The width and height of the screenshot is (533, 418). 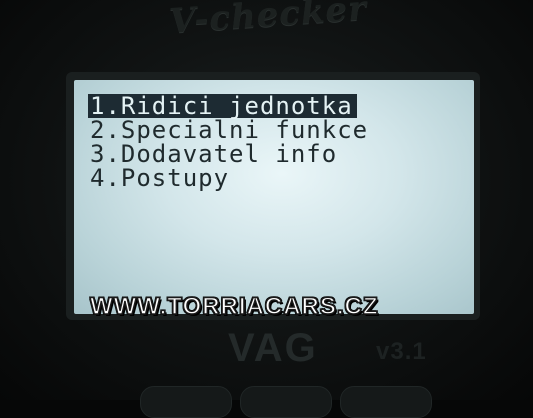 I want to click on keypad-button-middle, so click(x=286, y=402).